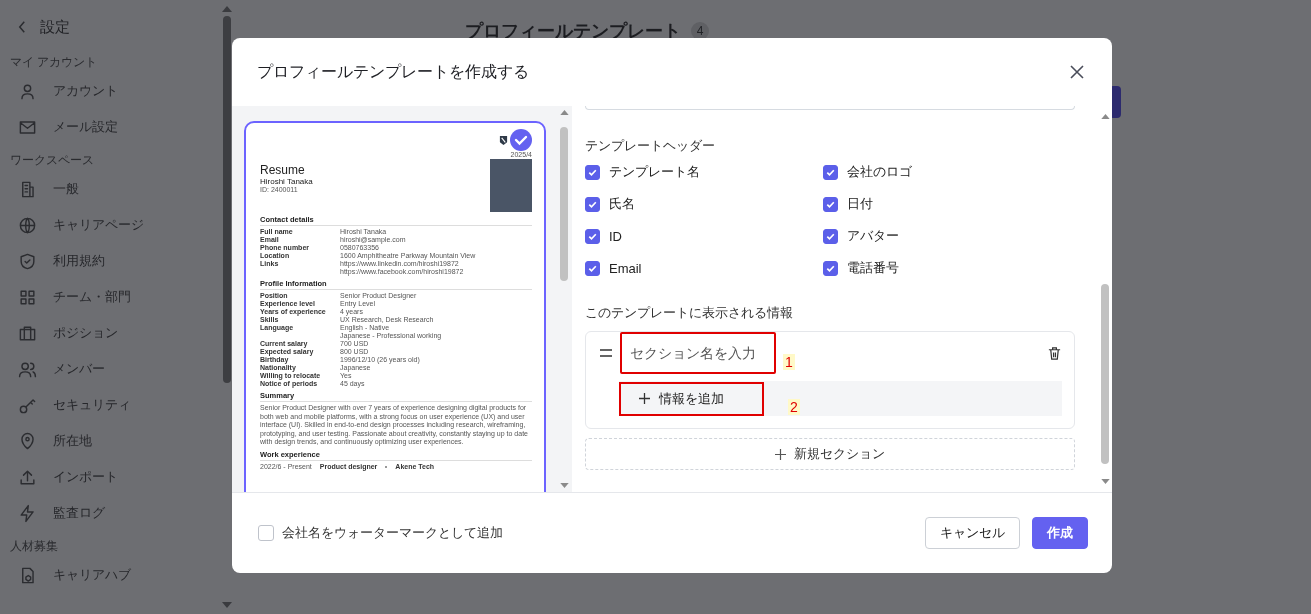  I want to click on checkbox-label: 会社名をウォーターマークとして追加, so click(392, 533).